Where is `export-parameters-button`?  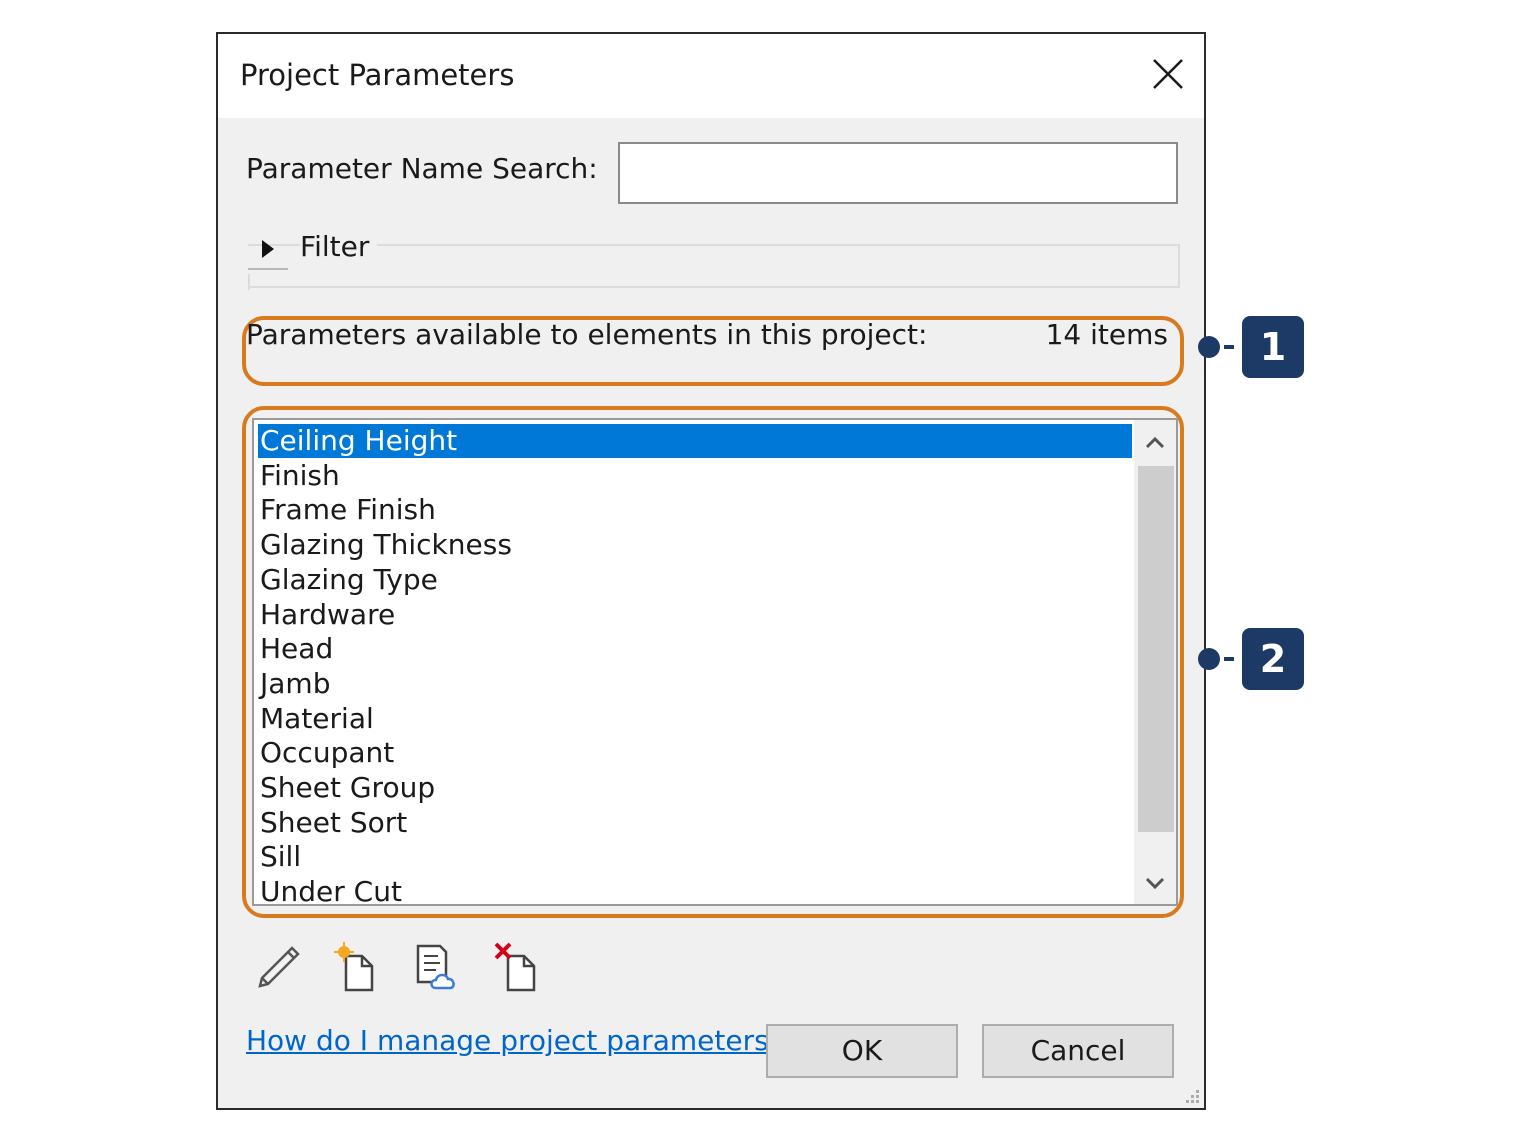 export-parameters-button is located at coordinates (438, 968).